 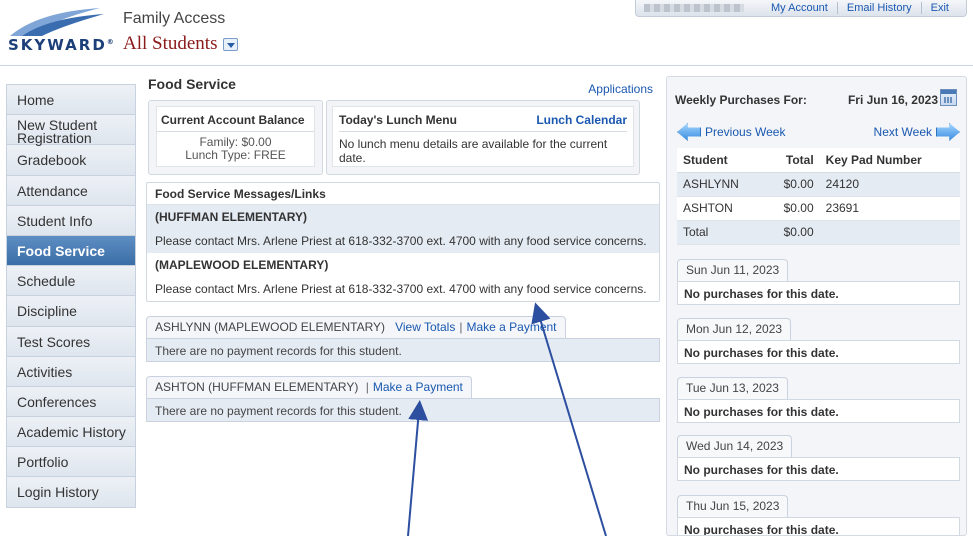 I want to click on student-filter-select: All Students, so click(x=181, y=44).